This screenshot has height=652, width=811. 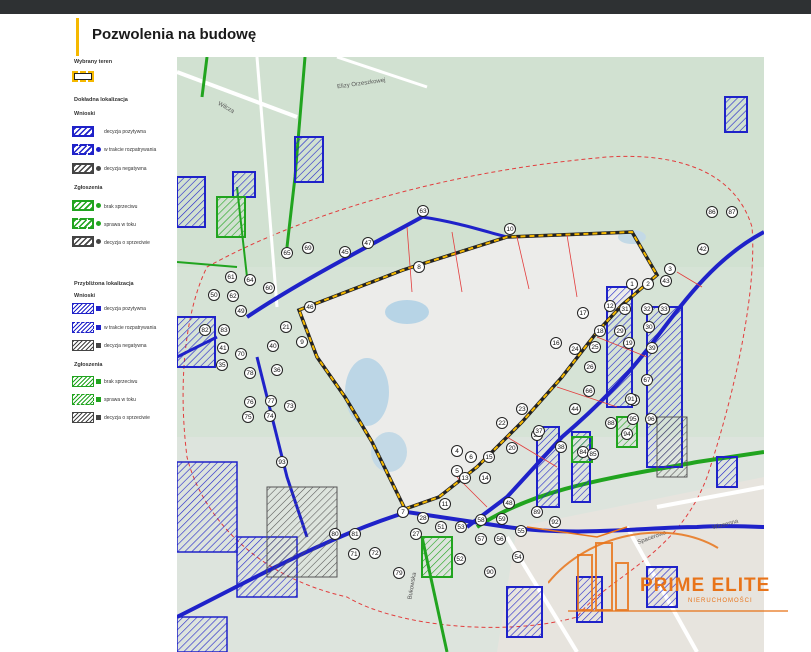 I want to click on permit-marker: 40, so click(x=273, y=346).